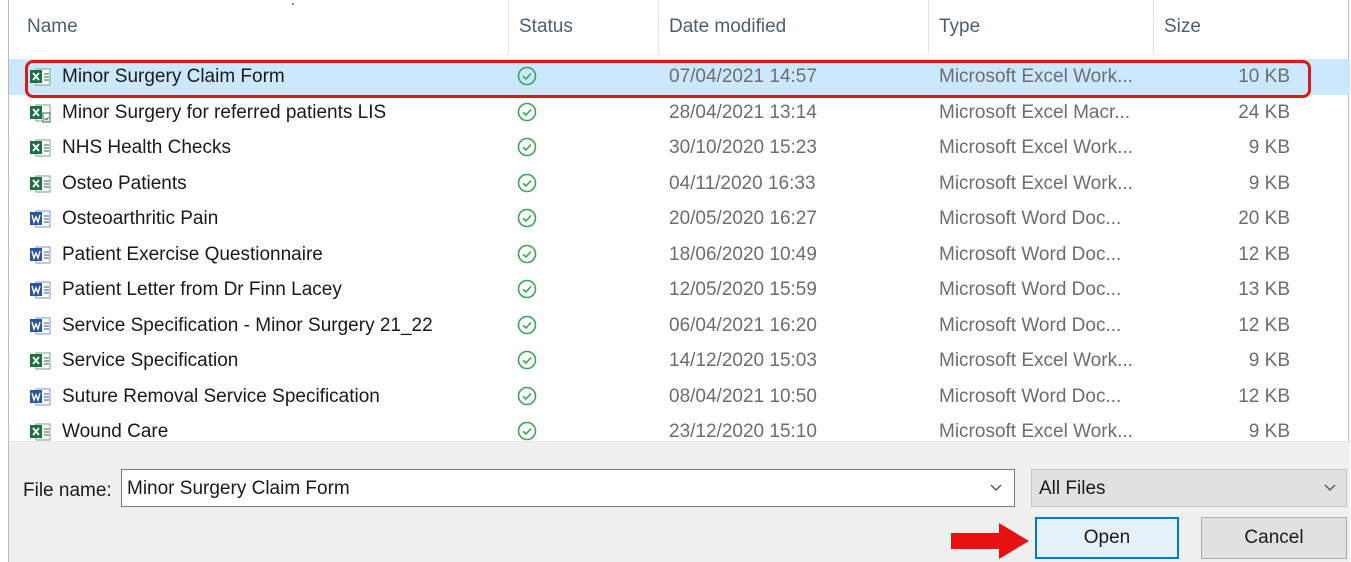  What do you see at coordinates (1189, 488) in the screenshot?
I see `file-type-filter: All Files` at bounding box center [1189, 488].